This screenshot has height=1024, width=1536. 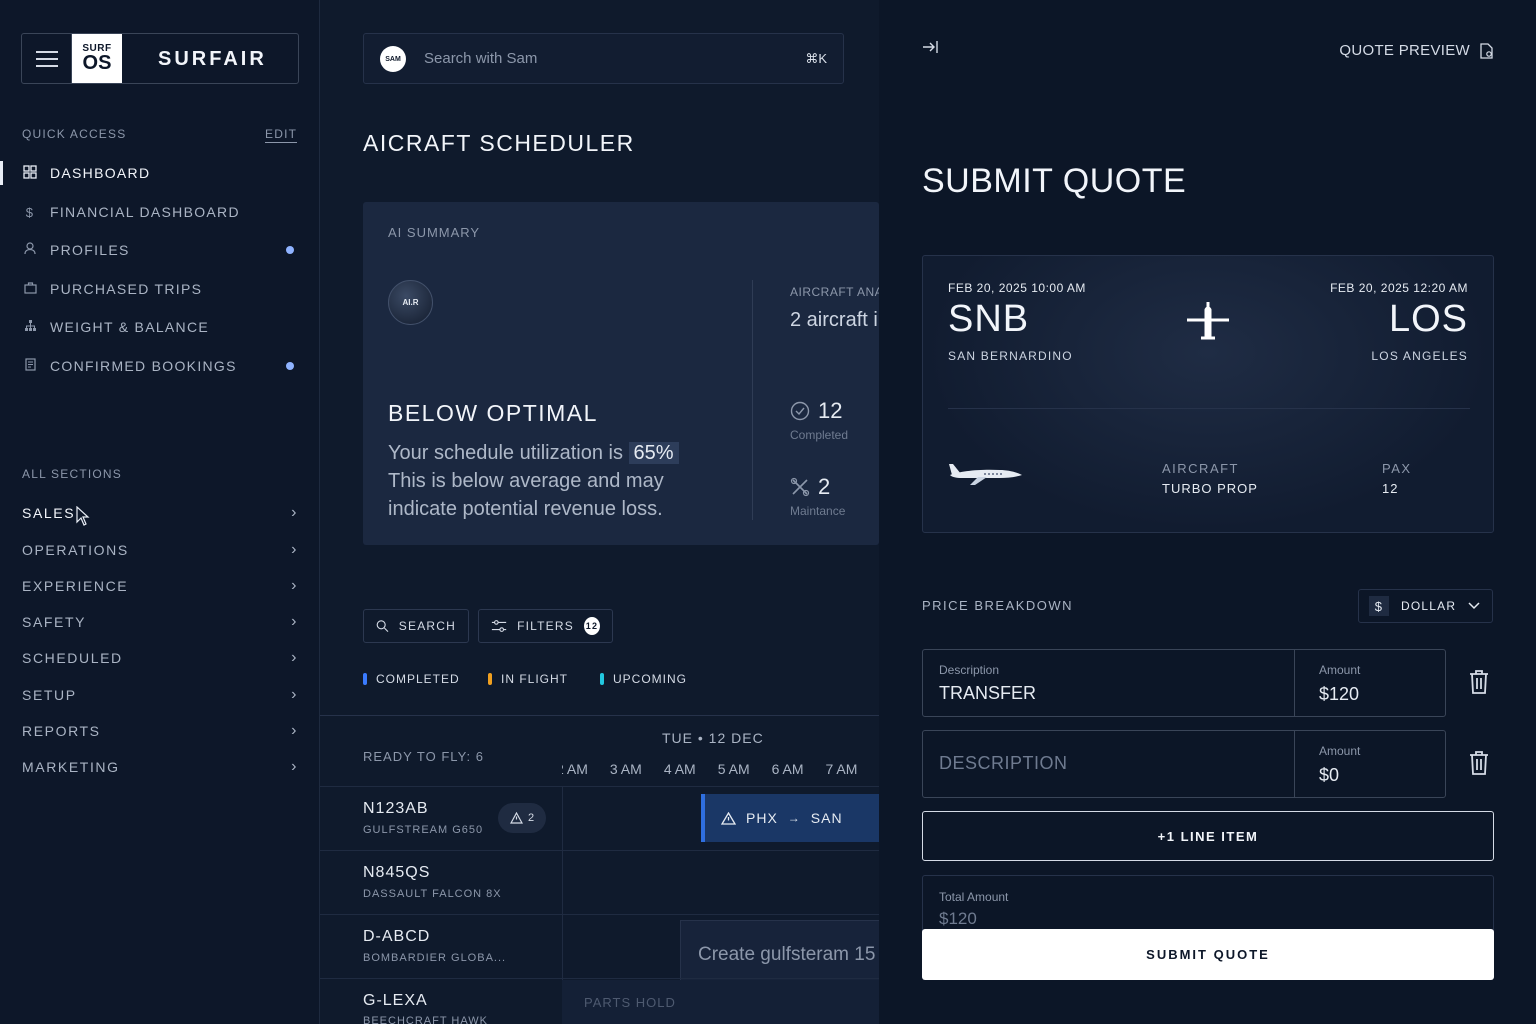 What do you see at coordinates (97, 58) in the screenshot?
I see `surf-os-logo: SURF OS` at bounding box center [97, 58].